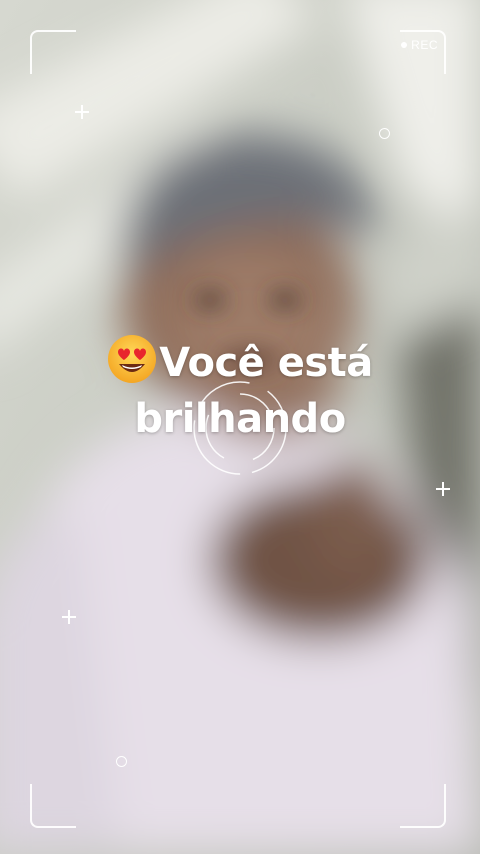  What do you see at coordinates (53, 806) in the screenshot?
I see `viewfinder-corner-bottom-left` at bounding box center [53, 806].